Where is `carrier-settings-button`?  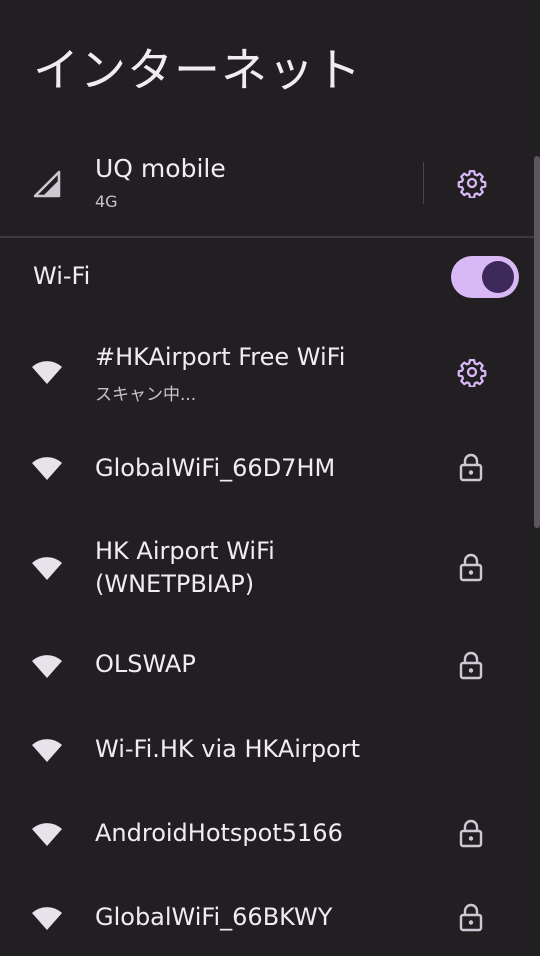
carrier-settings-button is located at coordinates (472, 183).